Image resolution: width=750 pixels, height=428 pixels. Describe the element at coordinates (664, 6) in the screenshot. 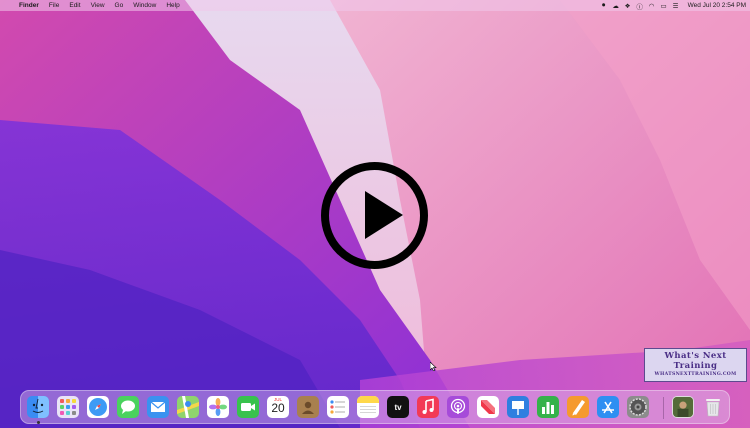

I see `battery-icon: ▭` at that location.